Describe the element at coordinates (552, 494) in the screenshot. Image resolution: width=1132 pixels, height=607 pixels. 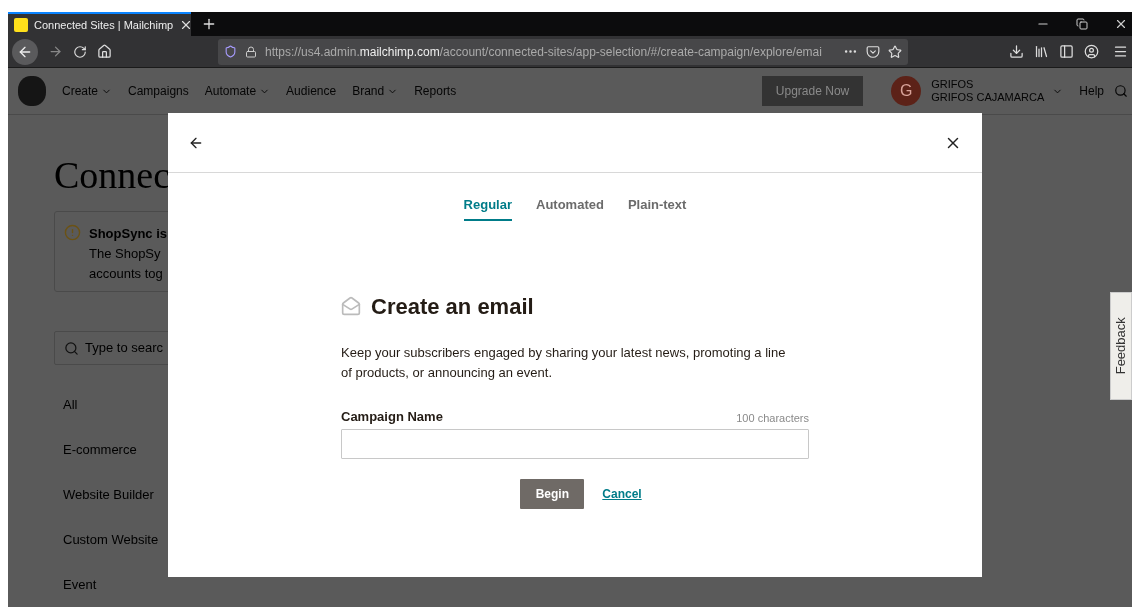
I see `begin-button: Begin` at that location.